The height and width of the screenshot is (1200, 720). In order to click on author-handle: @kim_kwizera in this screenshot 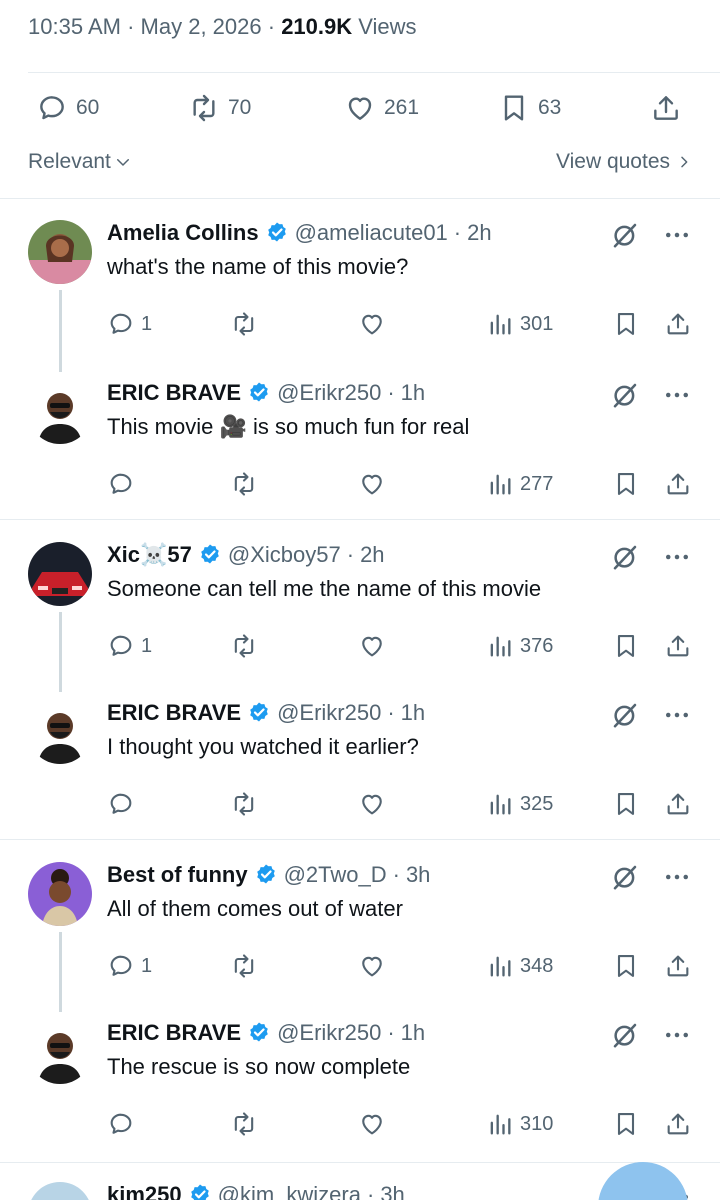, I will do `click(289, 1191)`.